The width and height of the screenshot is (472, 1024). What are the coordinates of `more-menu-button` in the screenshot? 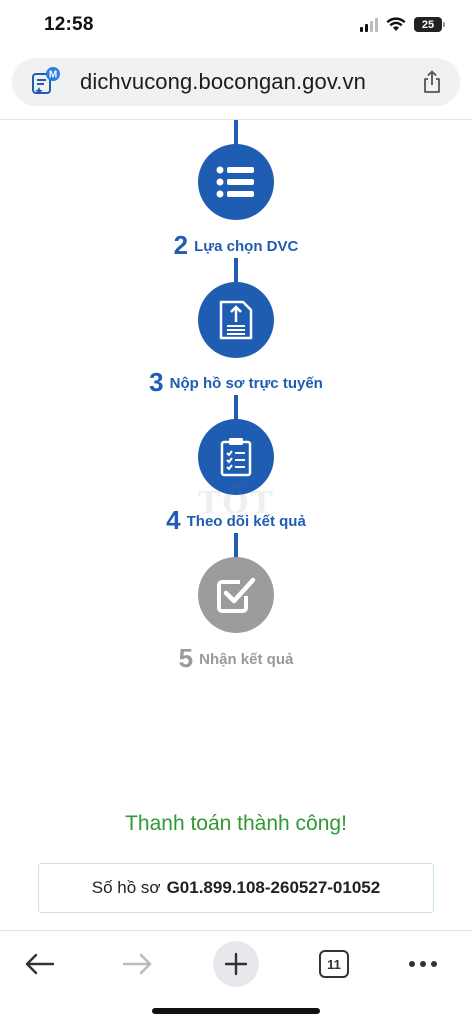 It's located at (423, 964).